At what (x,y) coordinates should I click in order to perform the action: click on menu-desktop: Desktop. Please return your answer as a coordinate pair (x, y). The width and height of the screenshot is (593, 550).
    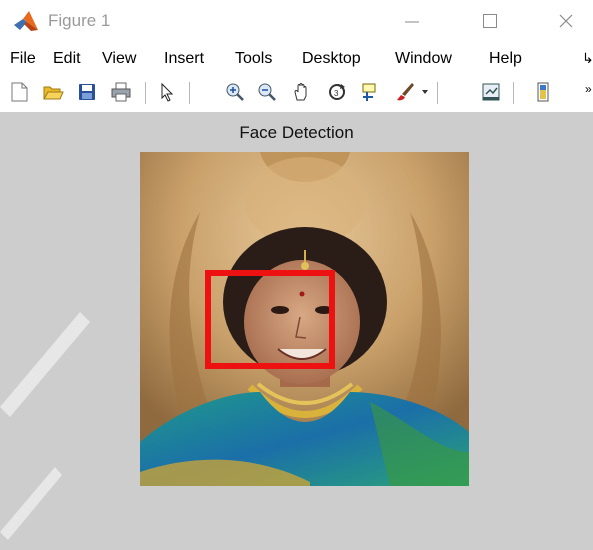
    Looking at the image, I should click on (331, 59).